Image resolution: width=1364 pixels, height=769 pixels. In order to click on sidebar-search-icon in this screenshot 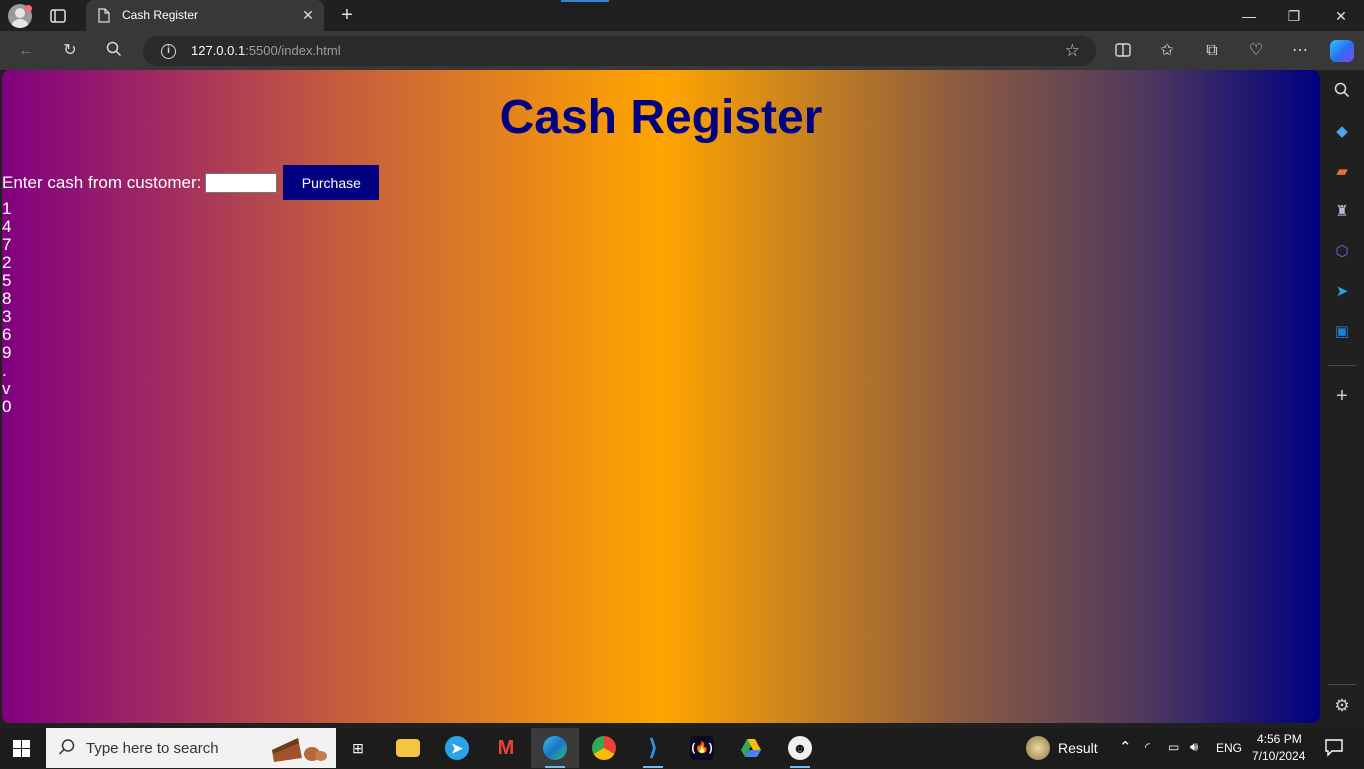, I will do `click(1342, 92)`.